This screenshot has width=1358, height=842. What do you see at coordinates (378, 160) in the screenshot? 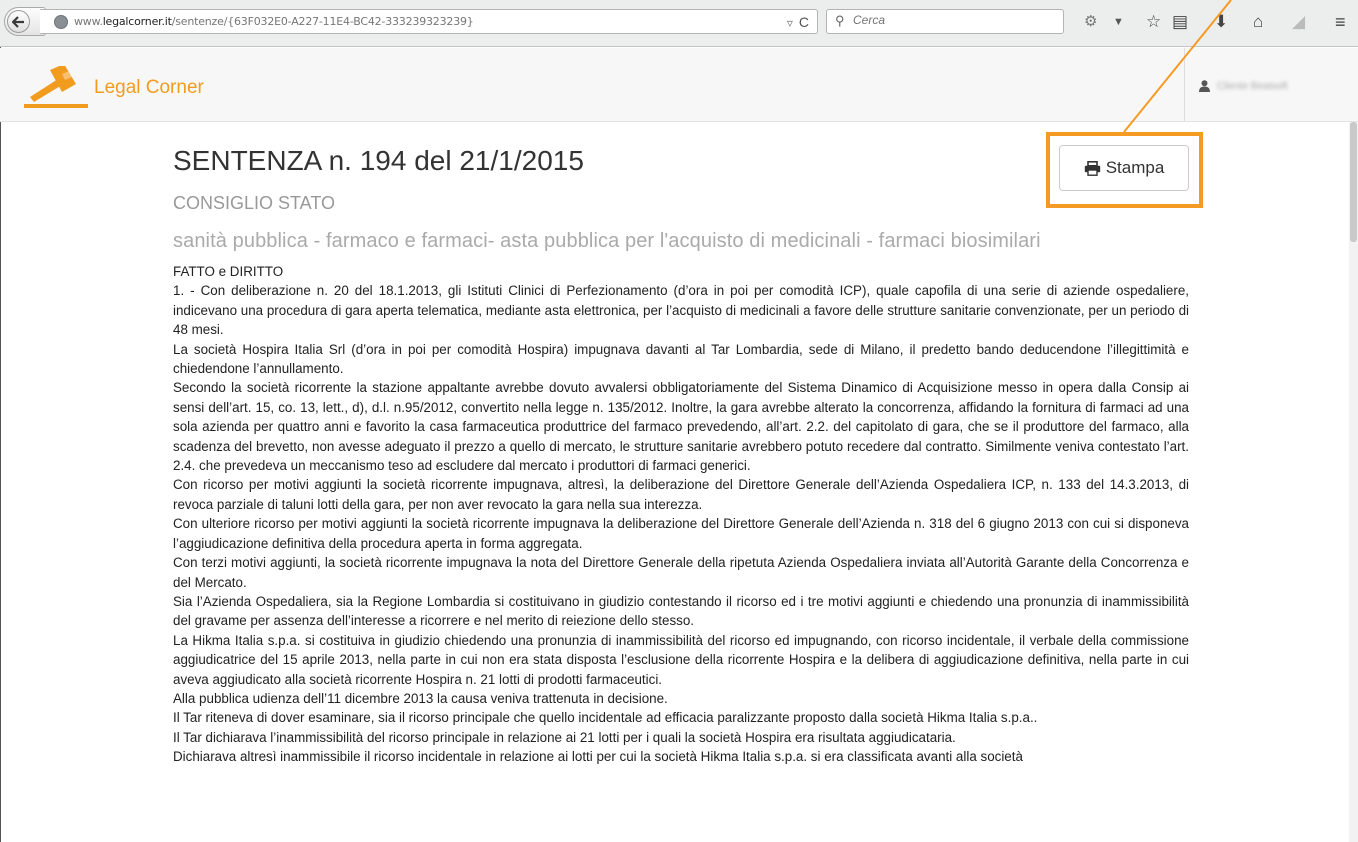
I see `page-title: SENTENZA n. 194 del 21/1/2015` at bounding box center [378, 160].